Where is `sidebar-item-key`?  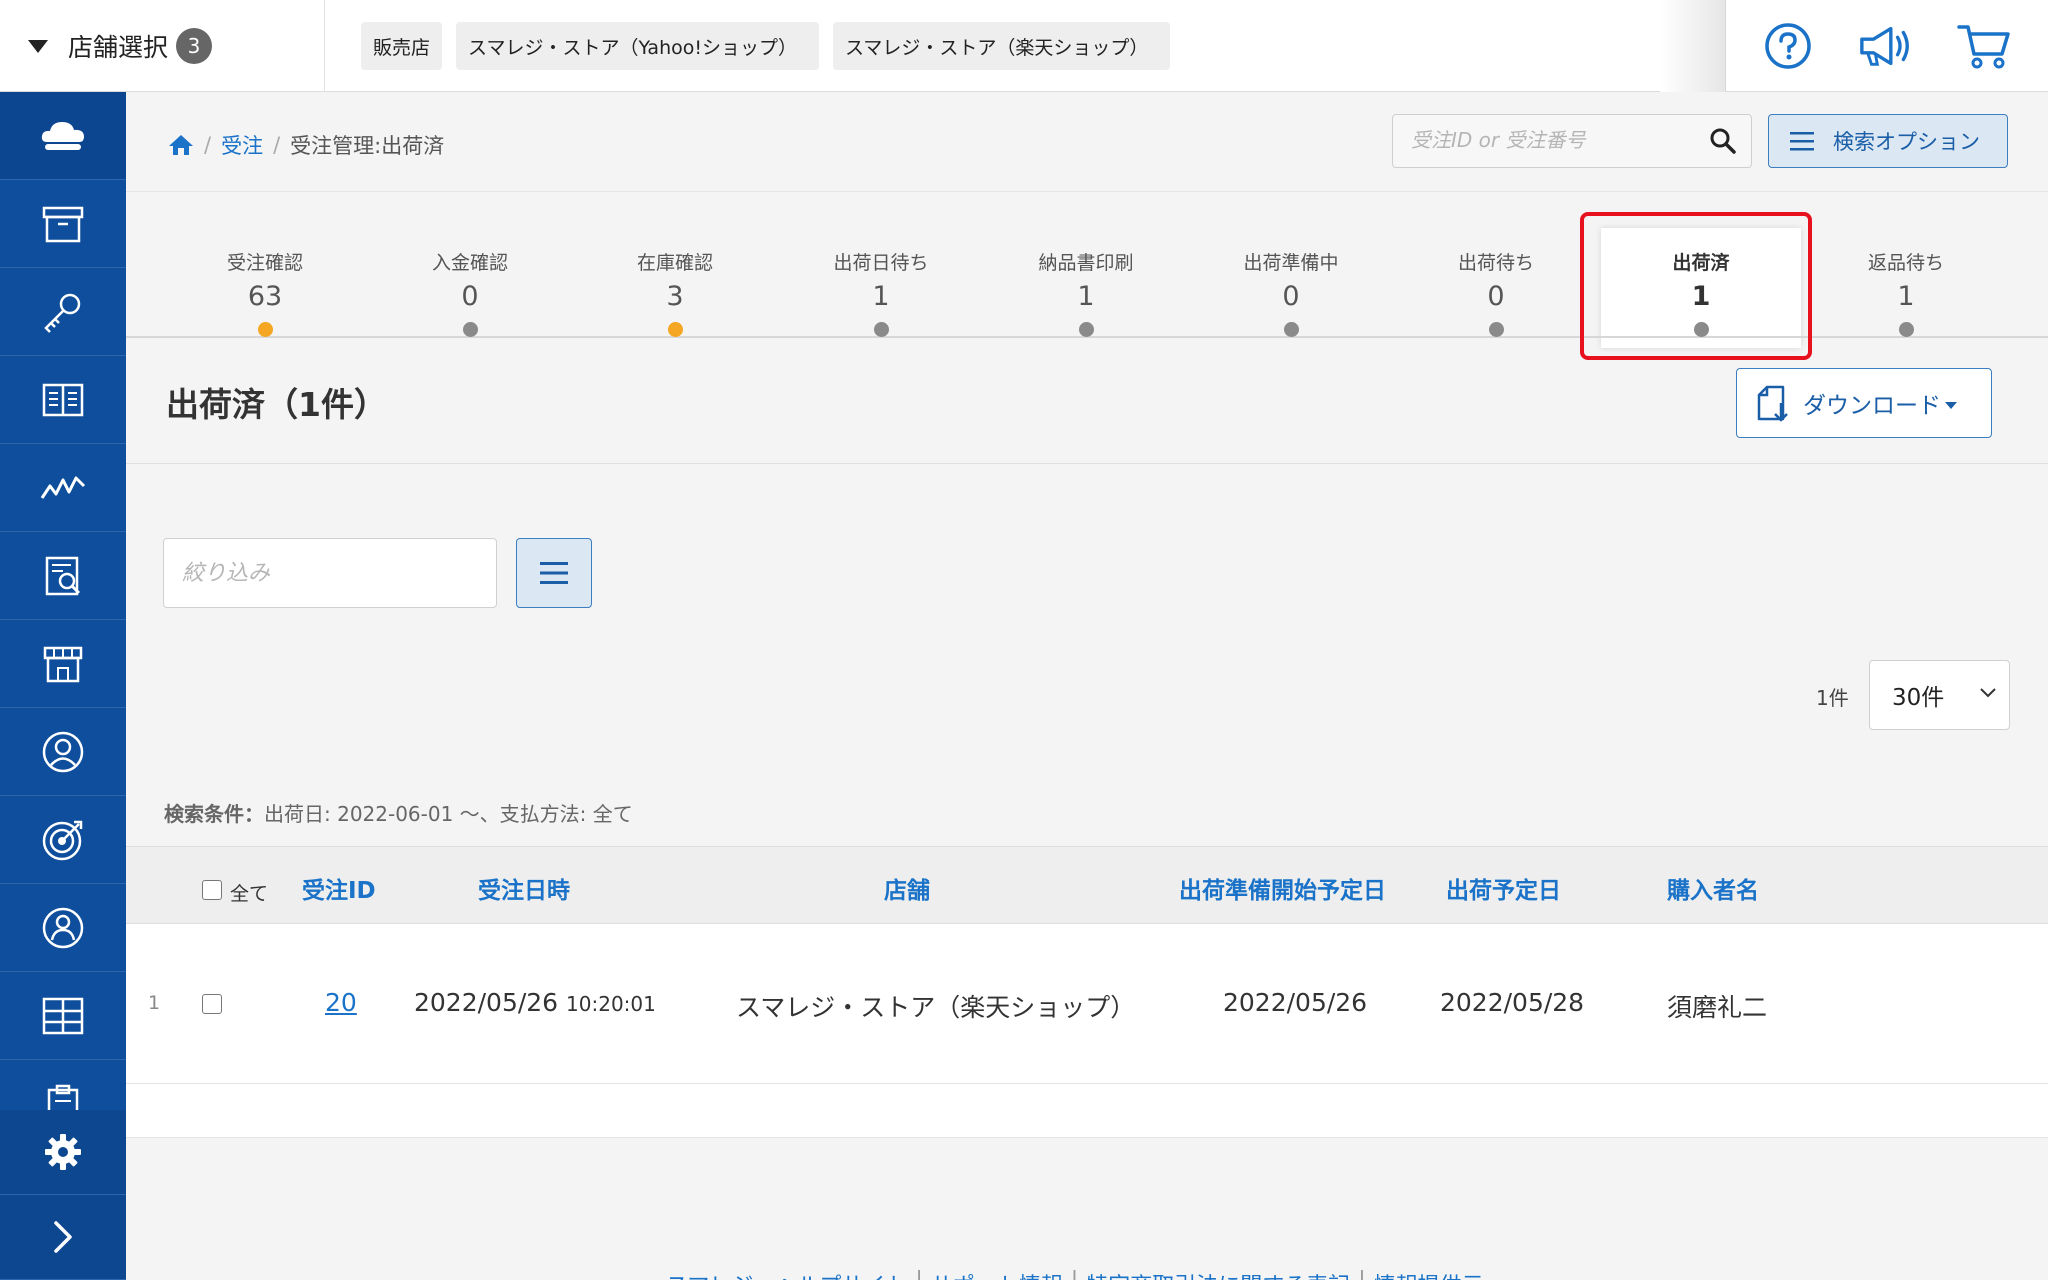
sidebar-item-key is located at coordinates (63, 312).